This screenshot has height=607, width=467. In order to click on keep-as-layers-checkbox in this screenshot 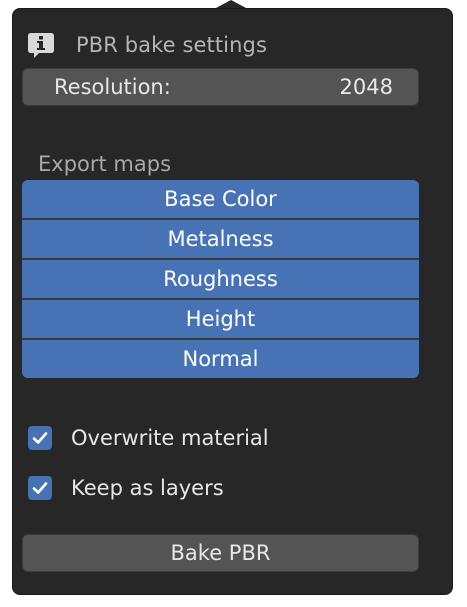, I will do `click(40, 488)`.